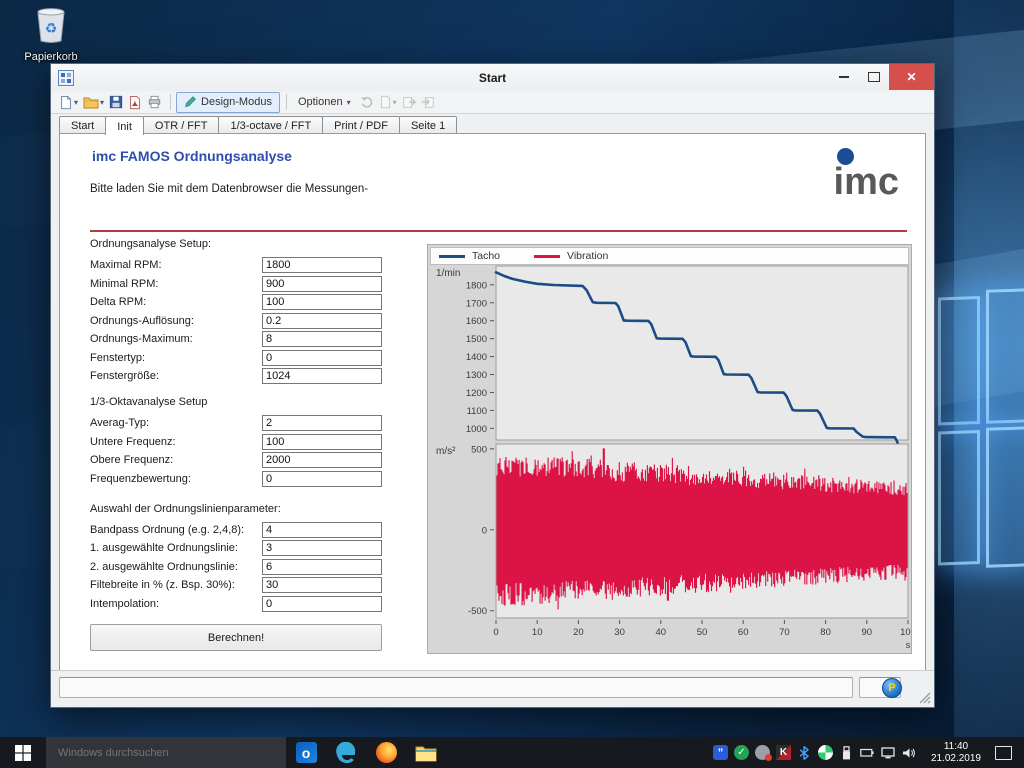 The image size is (1024, 768). What do you see at coordinates (874, 77) in the screenshot?
I see `maximize-button` at bounding box center [874, 77].